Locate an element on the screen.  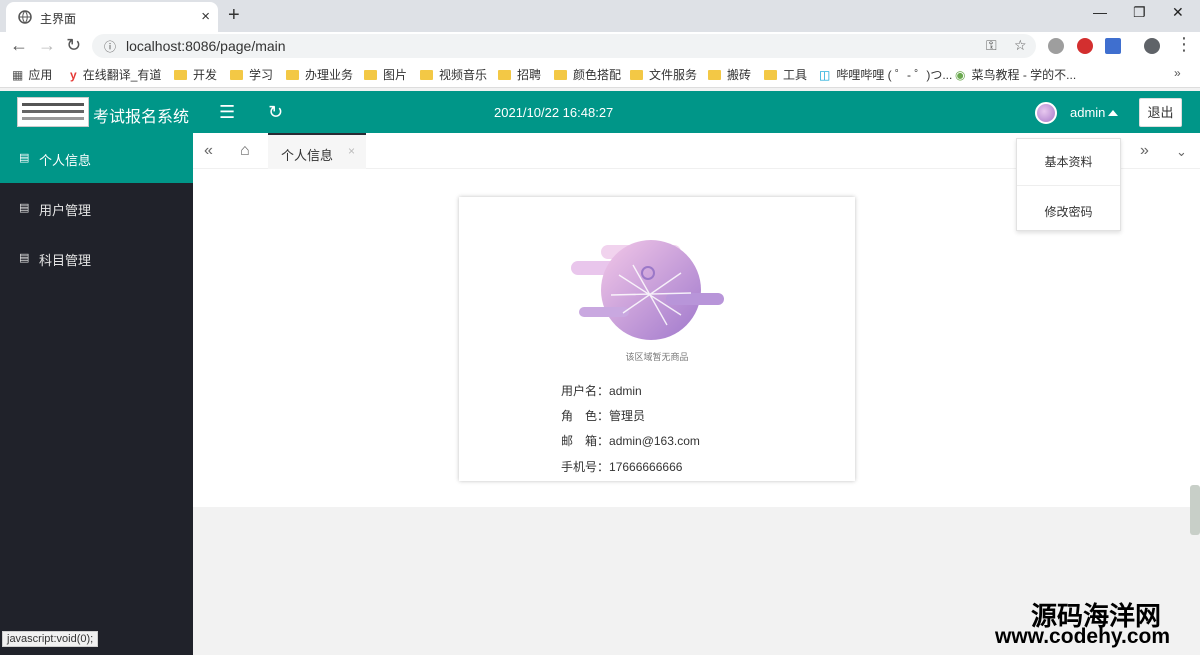
extension-jh-icon is located at coordinates (1113, 46).